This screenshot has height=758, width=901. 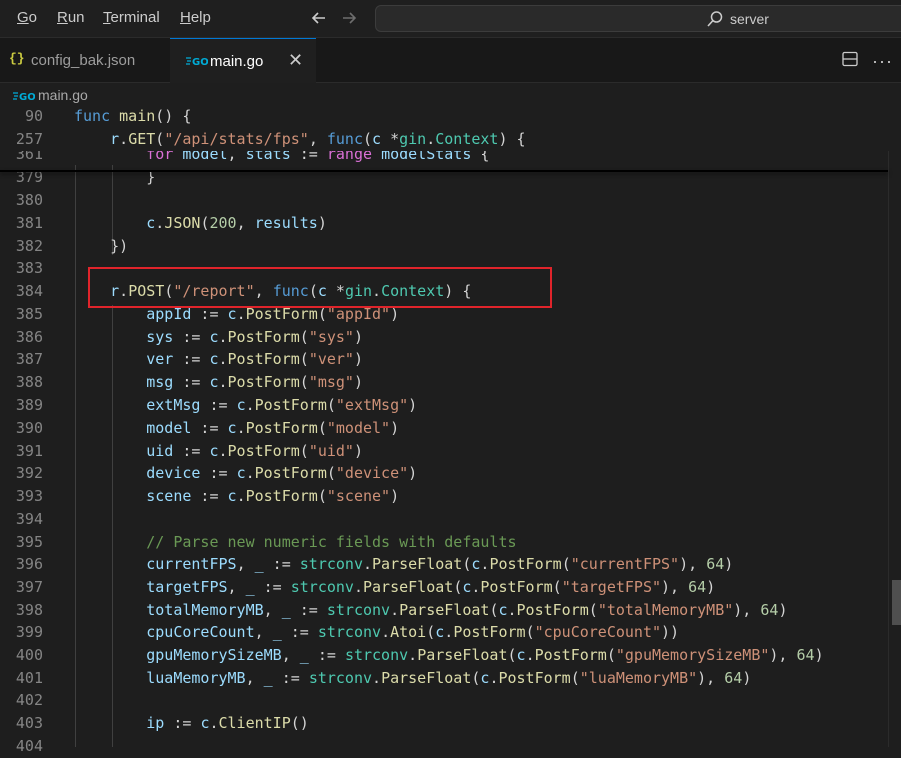 I want to click on code-line: 392 device := c.PostForm("device"), so click(x=450, y=473).